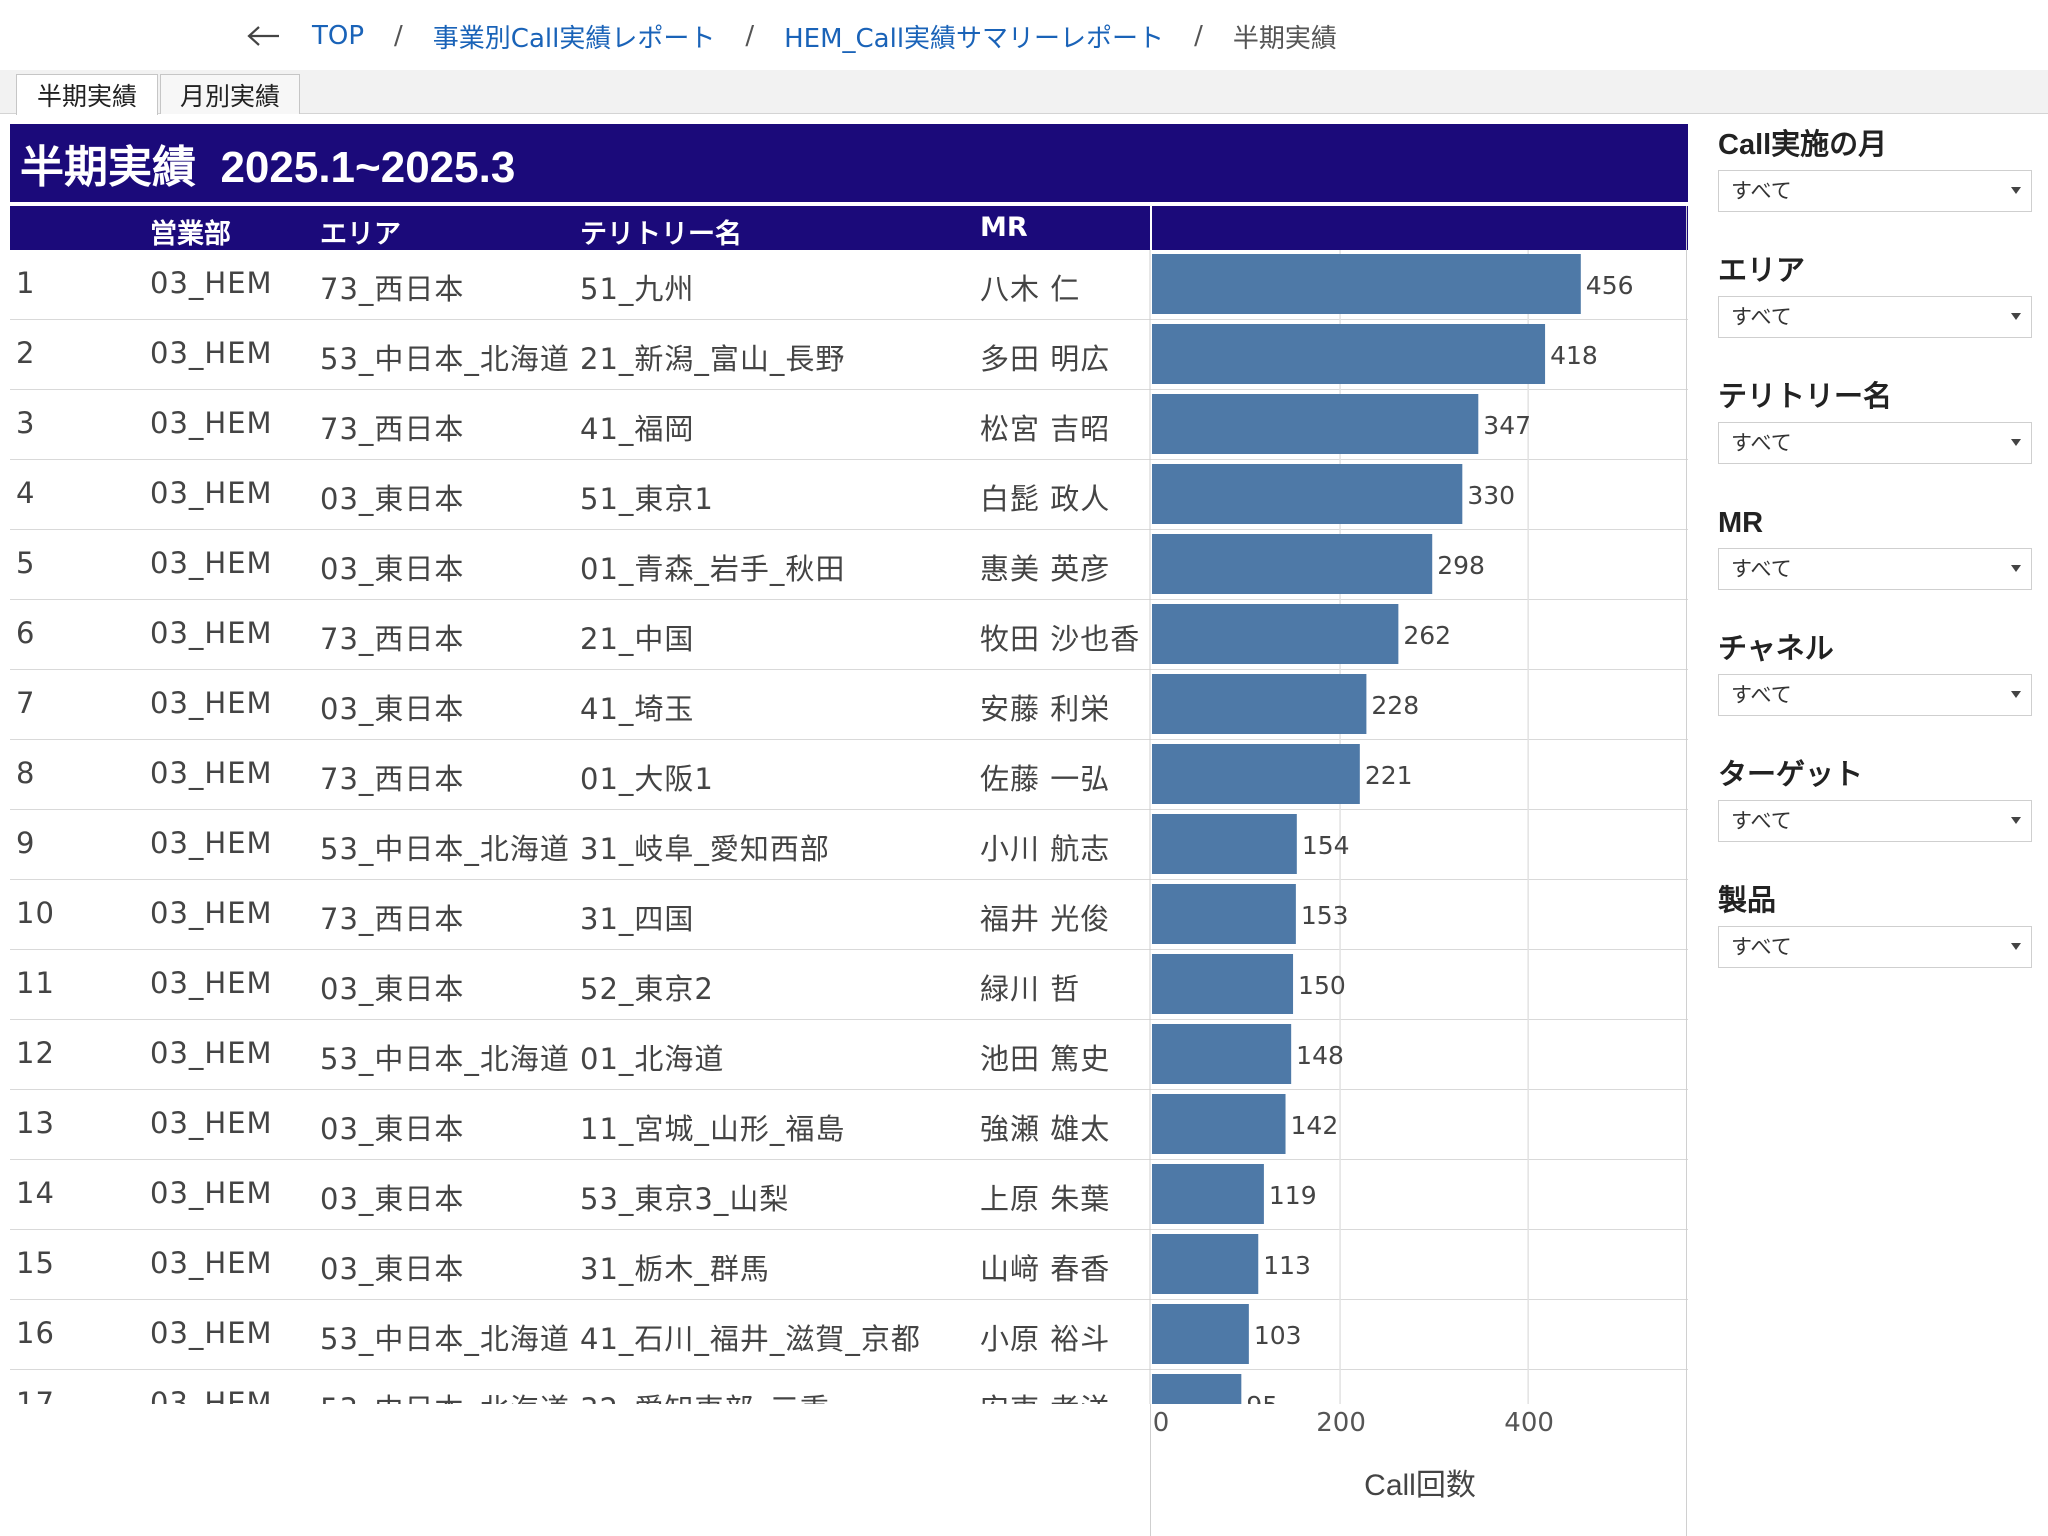  What do you see at coordinates (1791, 775) in the screenshot?
I see `filter-label: ターゲット` at bounding box center [1791, 775].